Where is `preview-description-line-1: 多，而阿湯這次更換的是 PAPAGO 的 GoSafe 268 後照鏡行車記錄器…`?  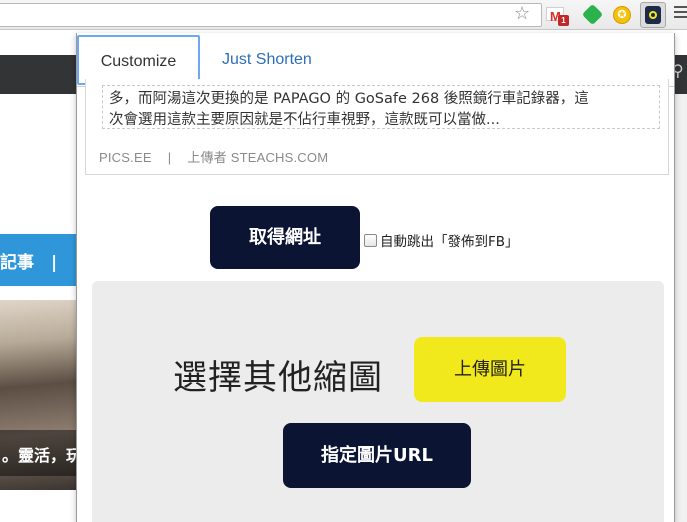
preview-description-line-1: 多，而阿湯這次更換的是 PAPAGO 的 GoSafe 268 後照鏡行車記錄器… is located at coordinates (349, 99).